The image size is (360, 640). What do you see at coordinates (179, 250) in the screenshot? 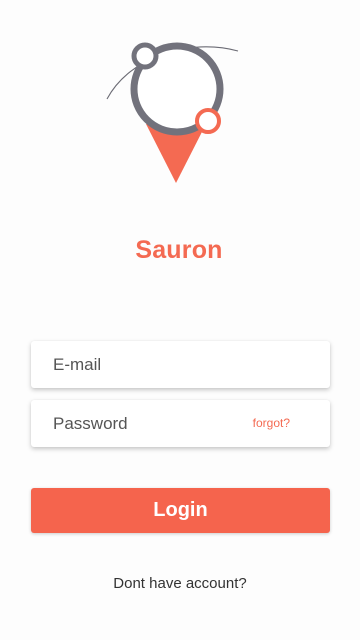
I see `app-title: Sauron` at bounding box center [179, 250].